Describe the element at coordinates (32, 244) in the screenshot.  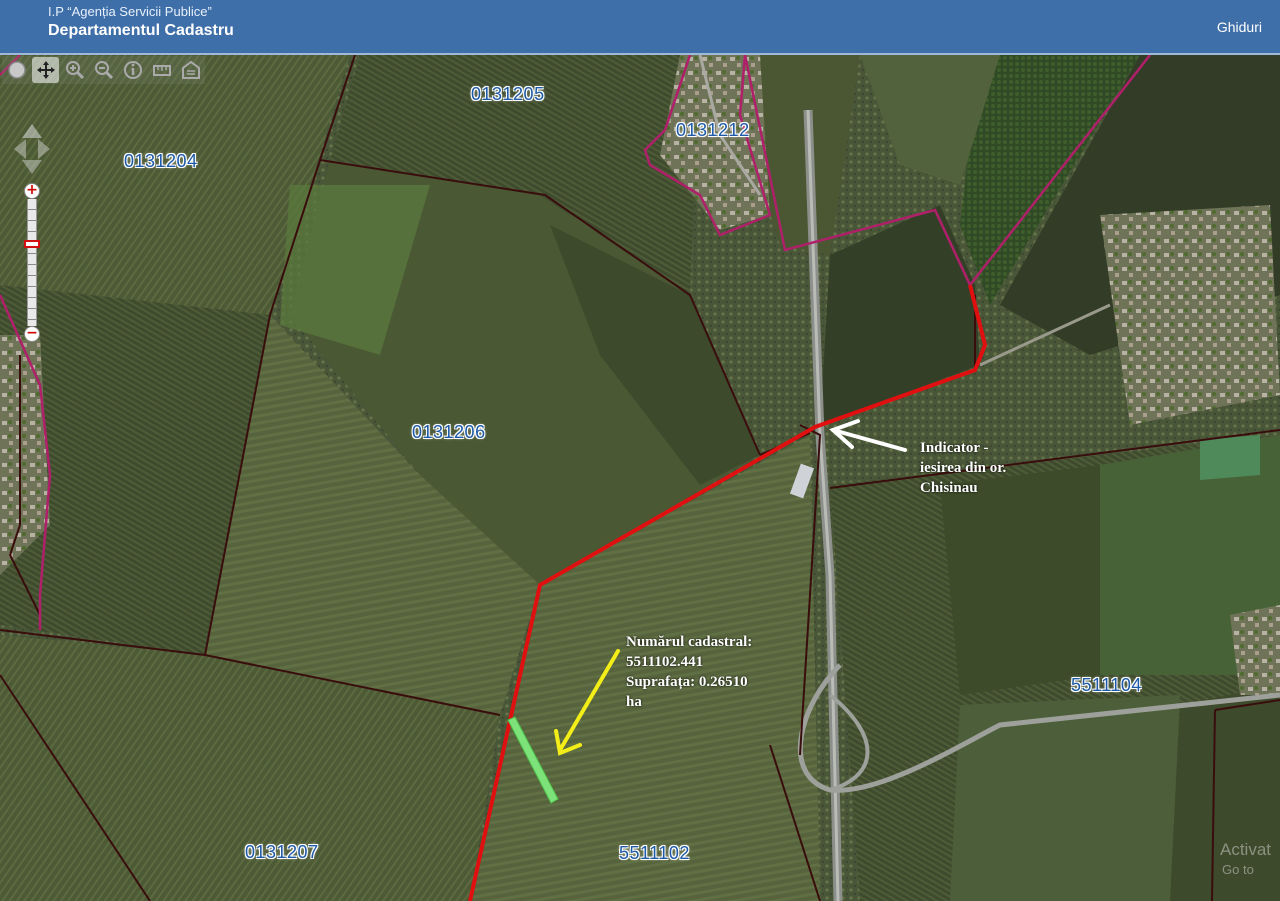
I see `zoom-thumb` at that location.